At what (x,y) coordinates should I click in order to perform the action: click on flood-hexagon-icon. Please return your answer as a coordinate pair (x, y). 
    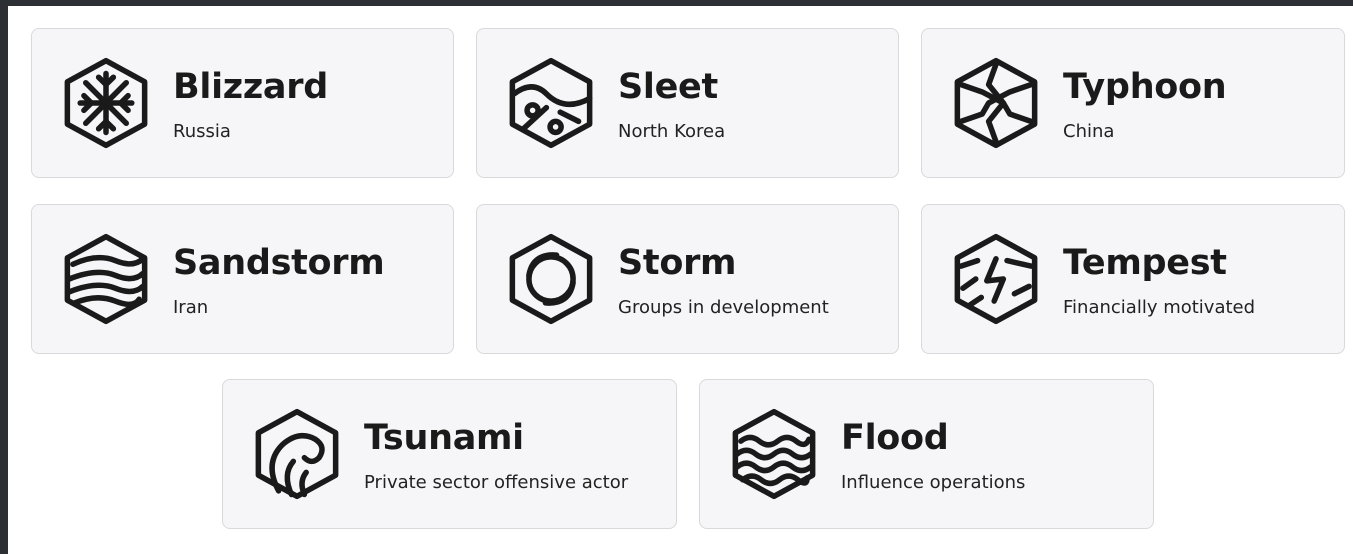
    Looking at the image, I should click on (774, 454).